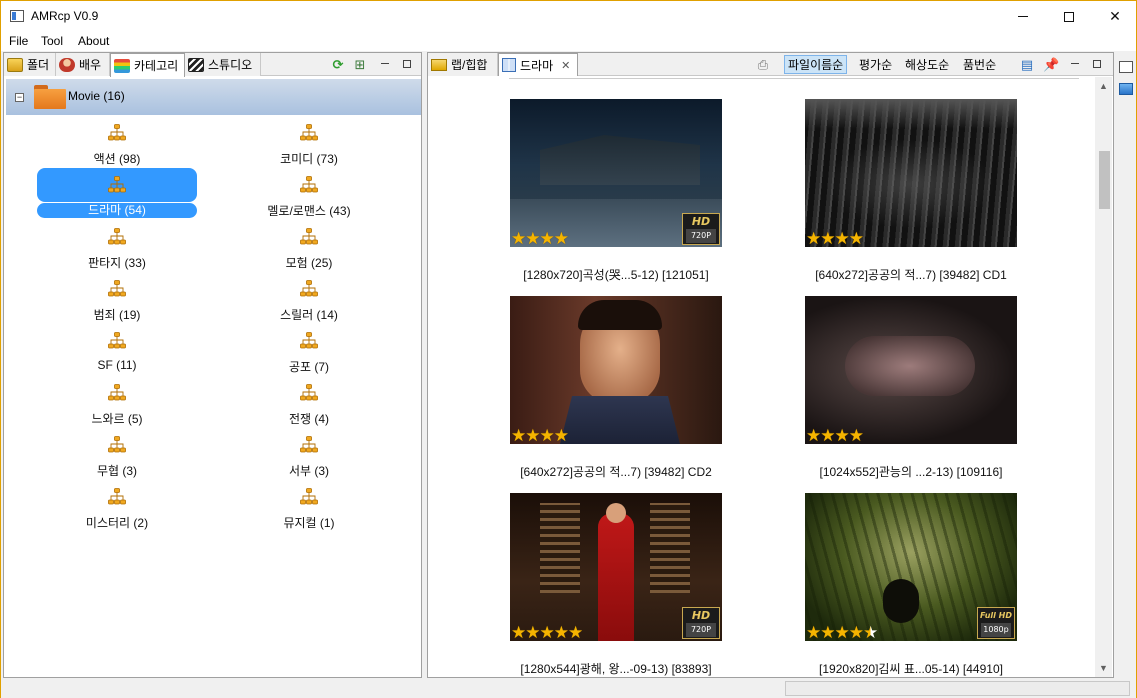 The height and width of the screenshot is (698, 1137). Describe the element at coordinates (763, 64) in the screenshot. I see `print-icon: ⎙` at that location.